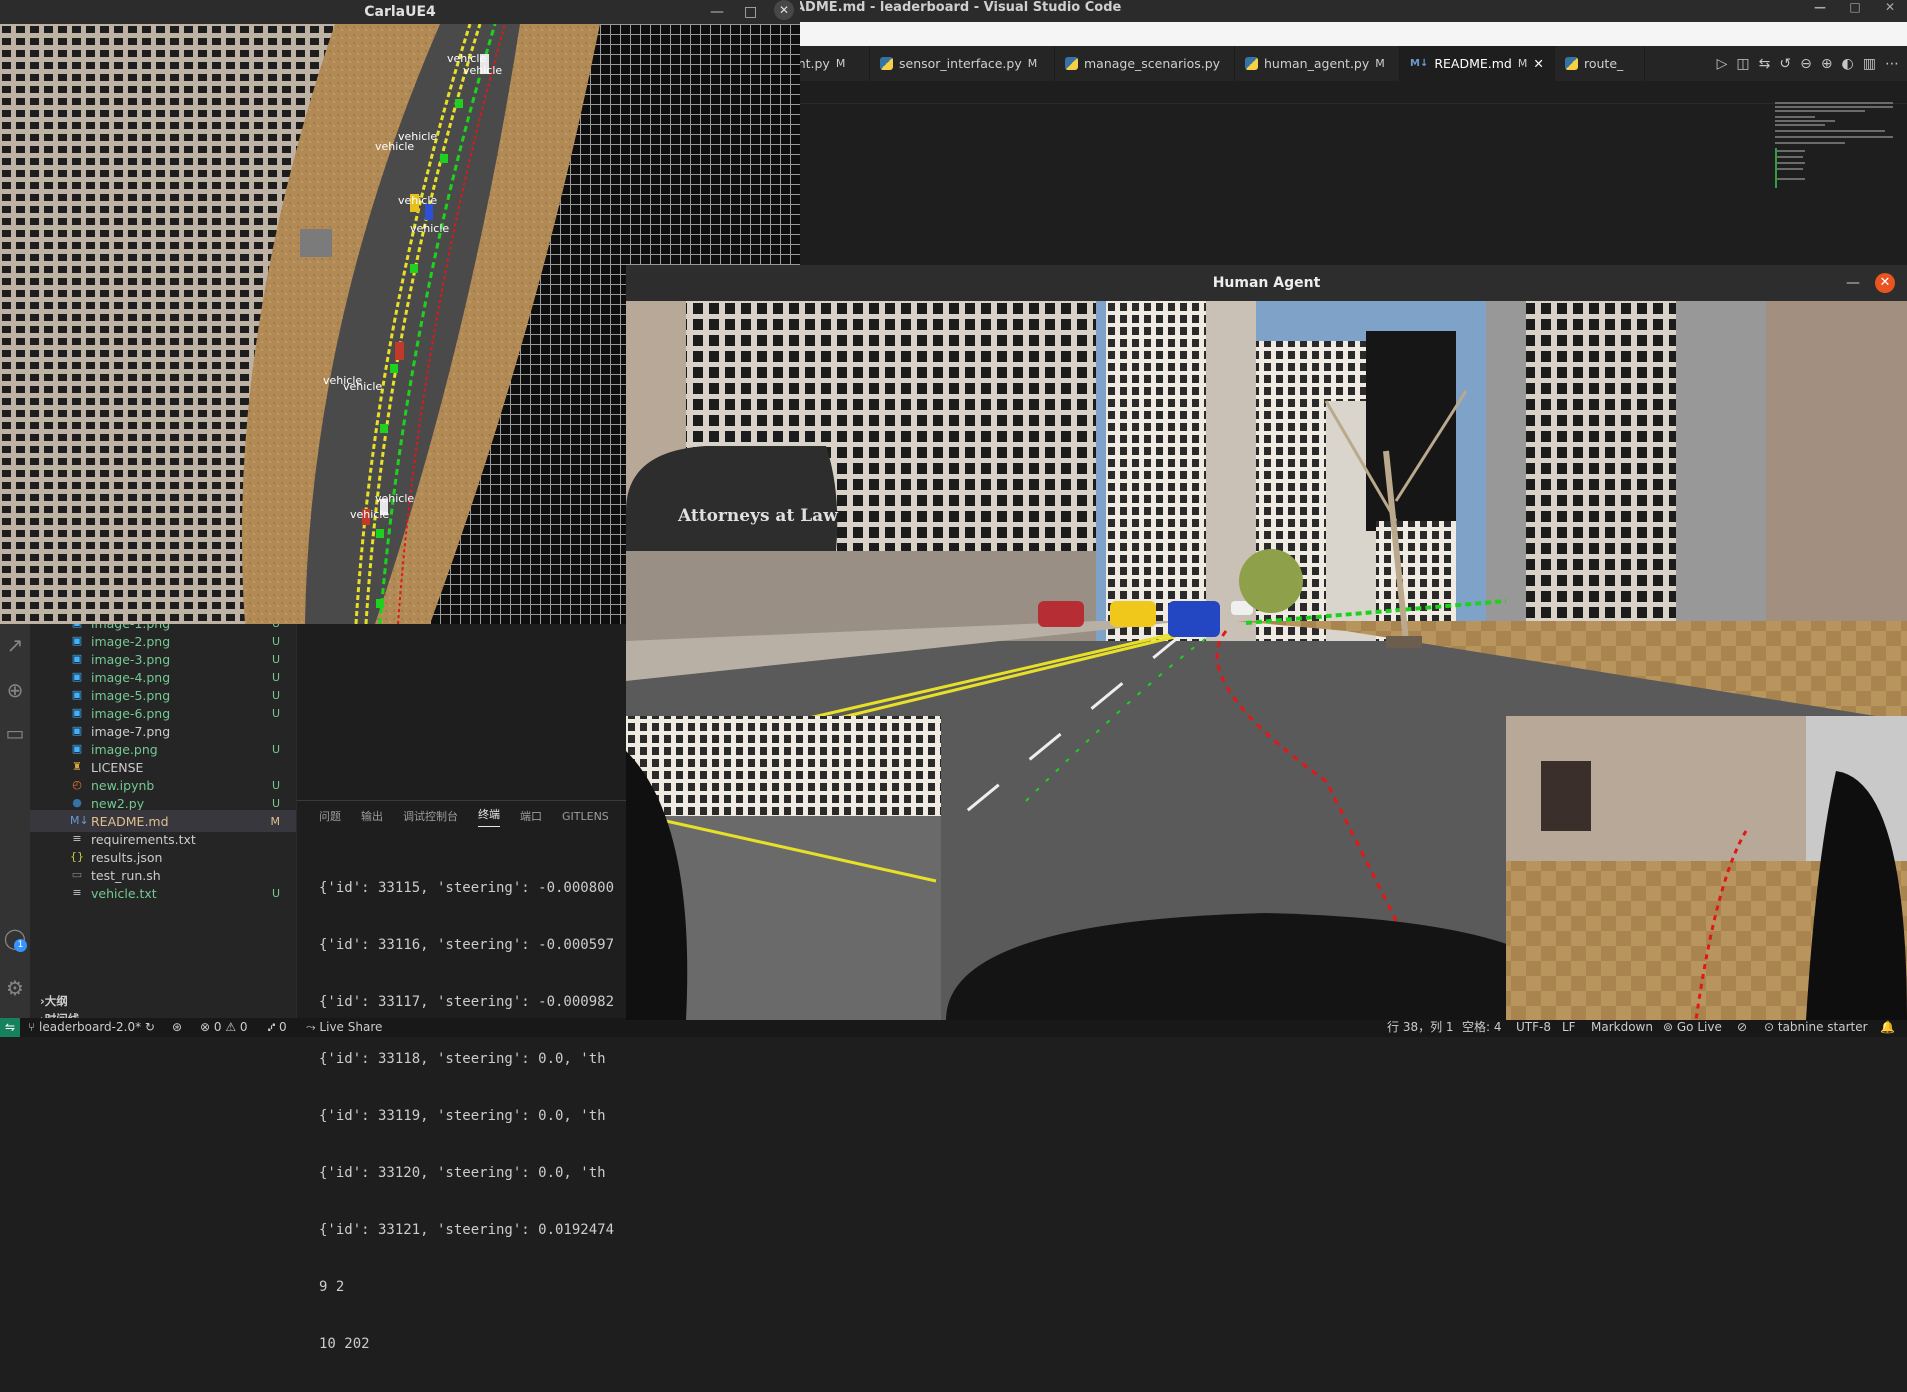 Image resolution: width=1907 pixels, height=1392 pixels. Describe the element at coordinates (56, 1001) in the screenshot. I see `section-label: 大纲` at that location.